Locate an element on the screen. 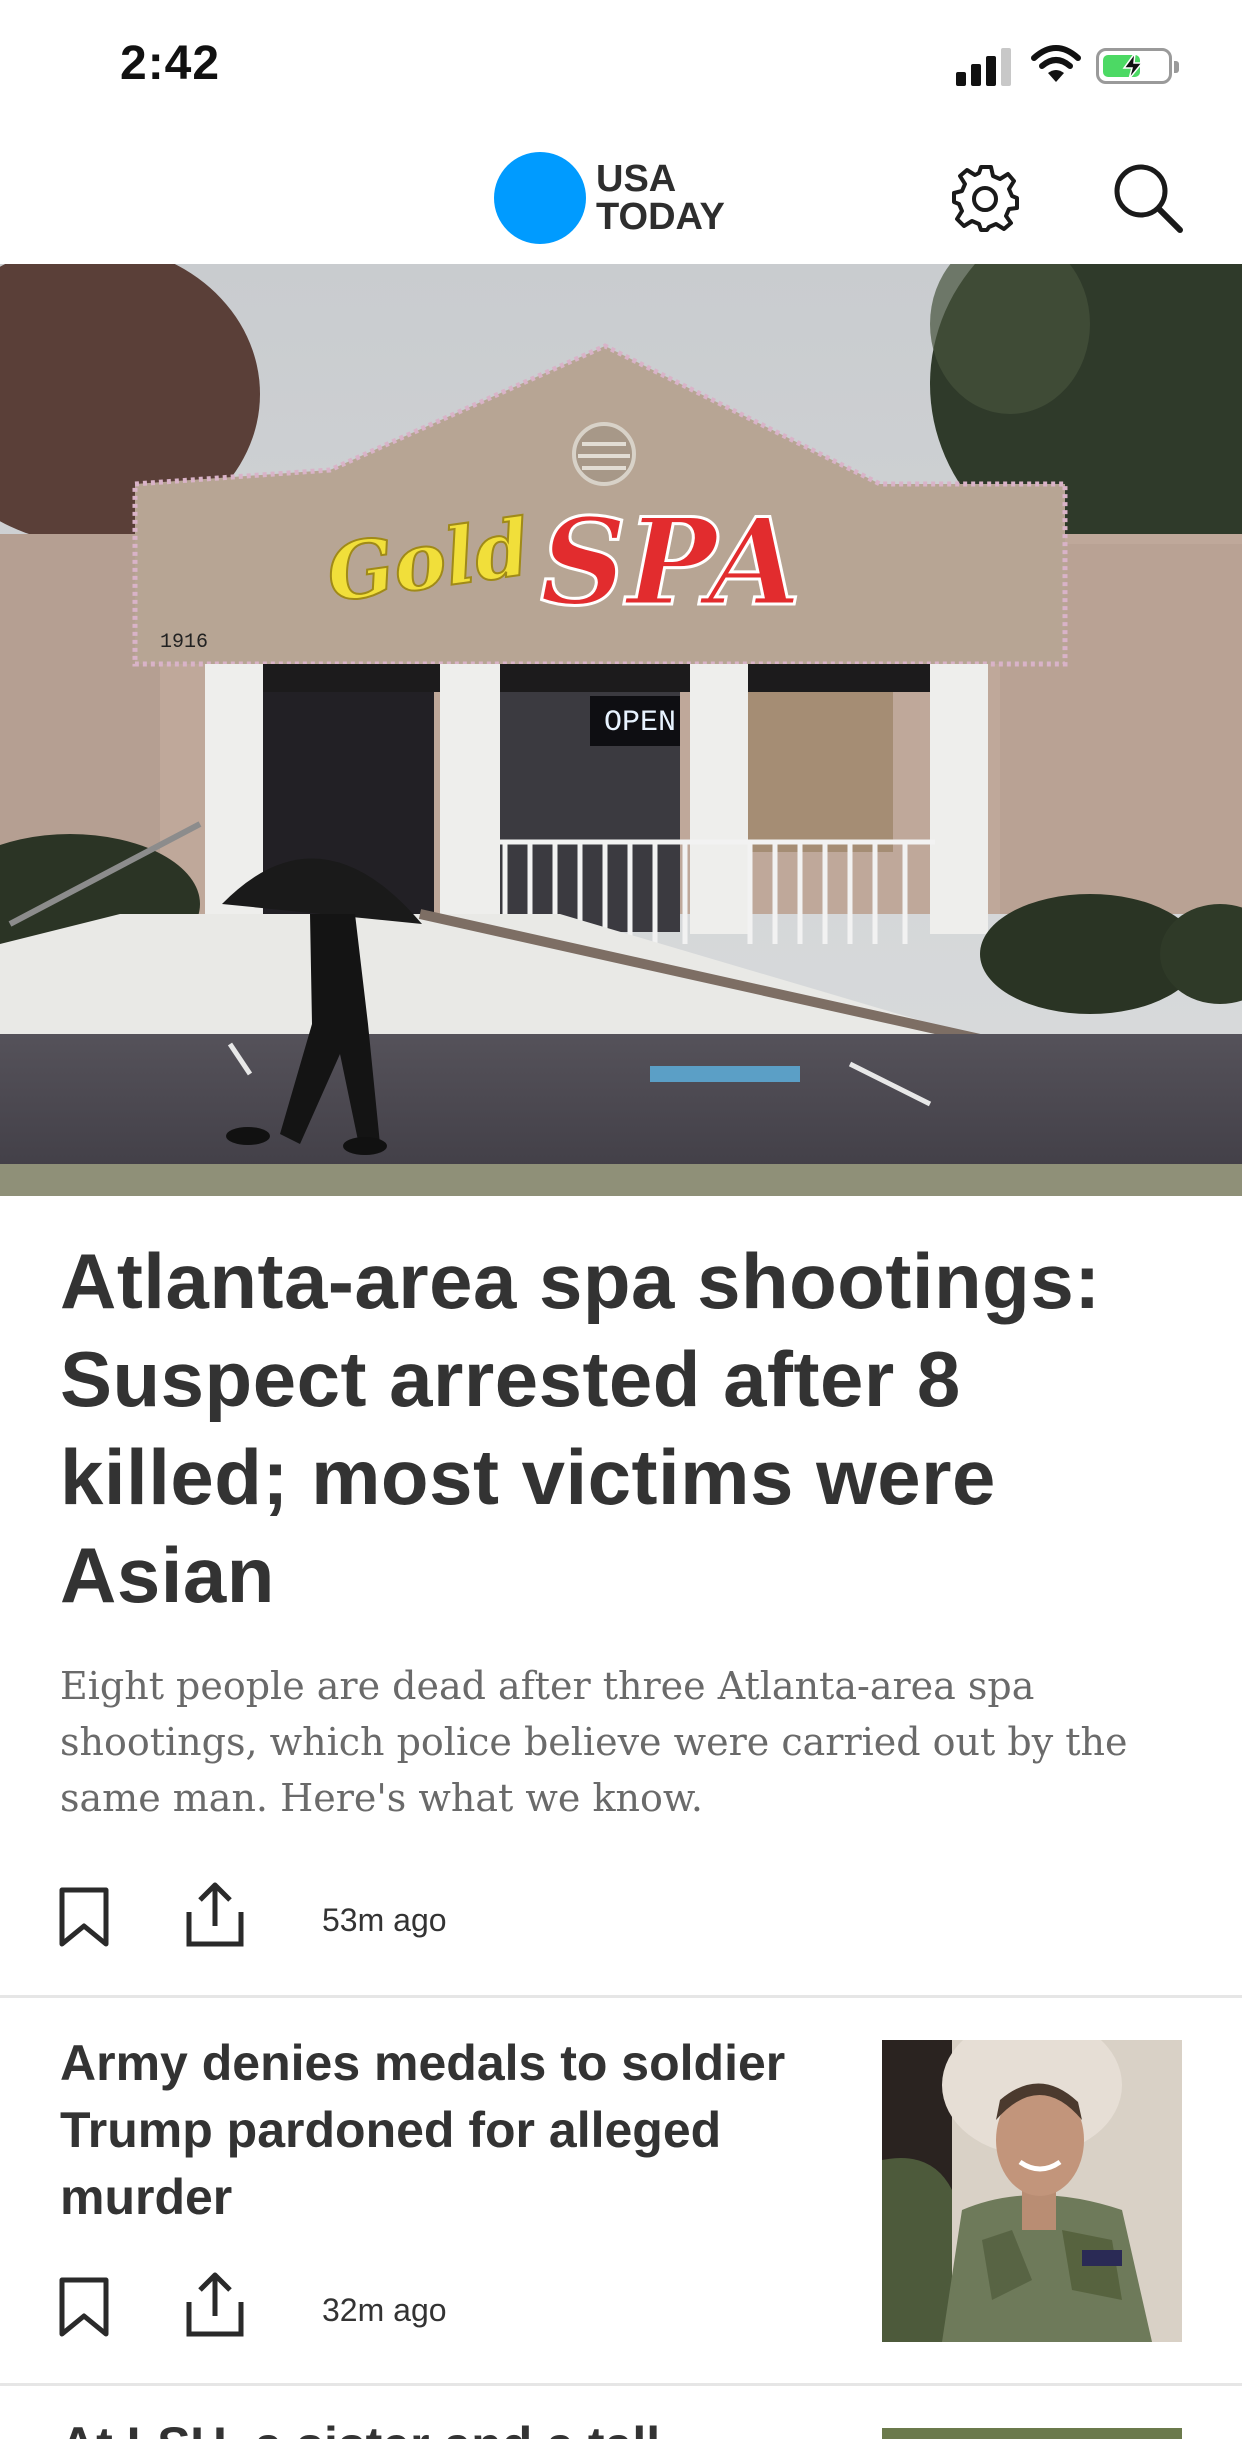 The width and height of the screenshot is (1242, 2439). status-time: 2:42 is located at coordinates (170, 63).